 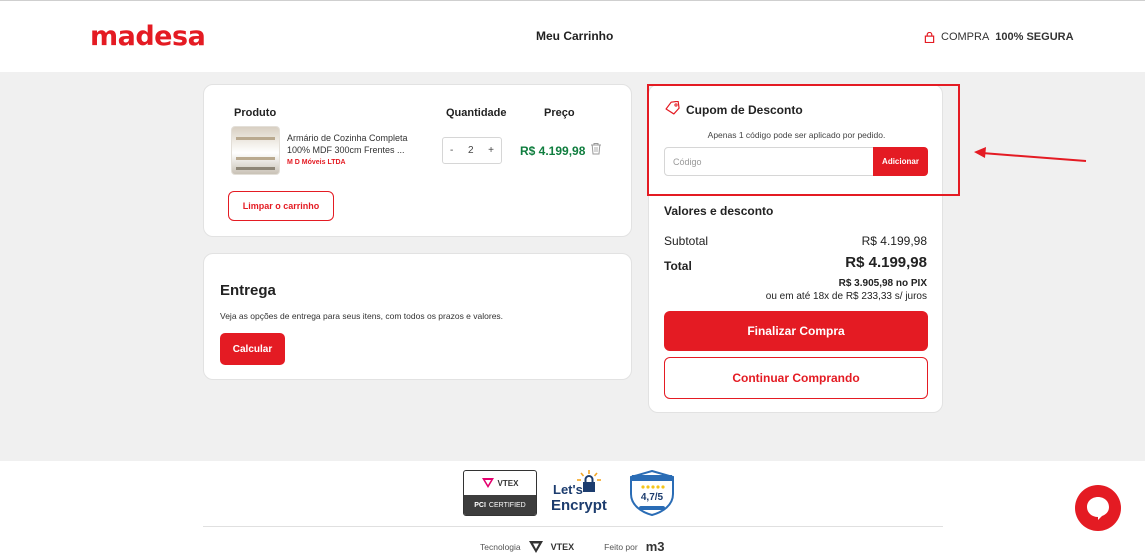 I want to click on coupon-highlight-box, so click(x=803, y=140).